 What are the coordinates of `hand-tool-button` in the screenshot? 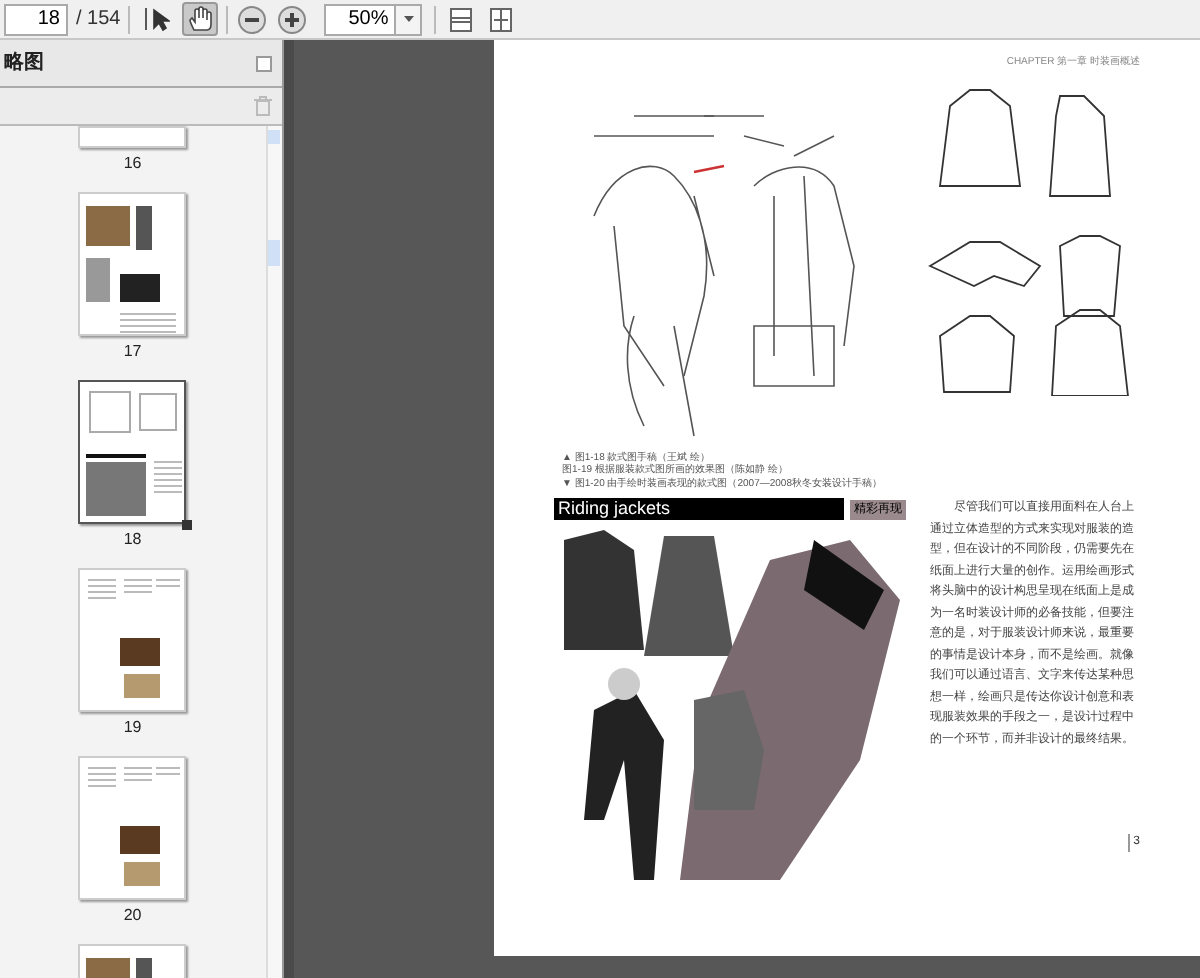 It's located at (200, 19).